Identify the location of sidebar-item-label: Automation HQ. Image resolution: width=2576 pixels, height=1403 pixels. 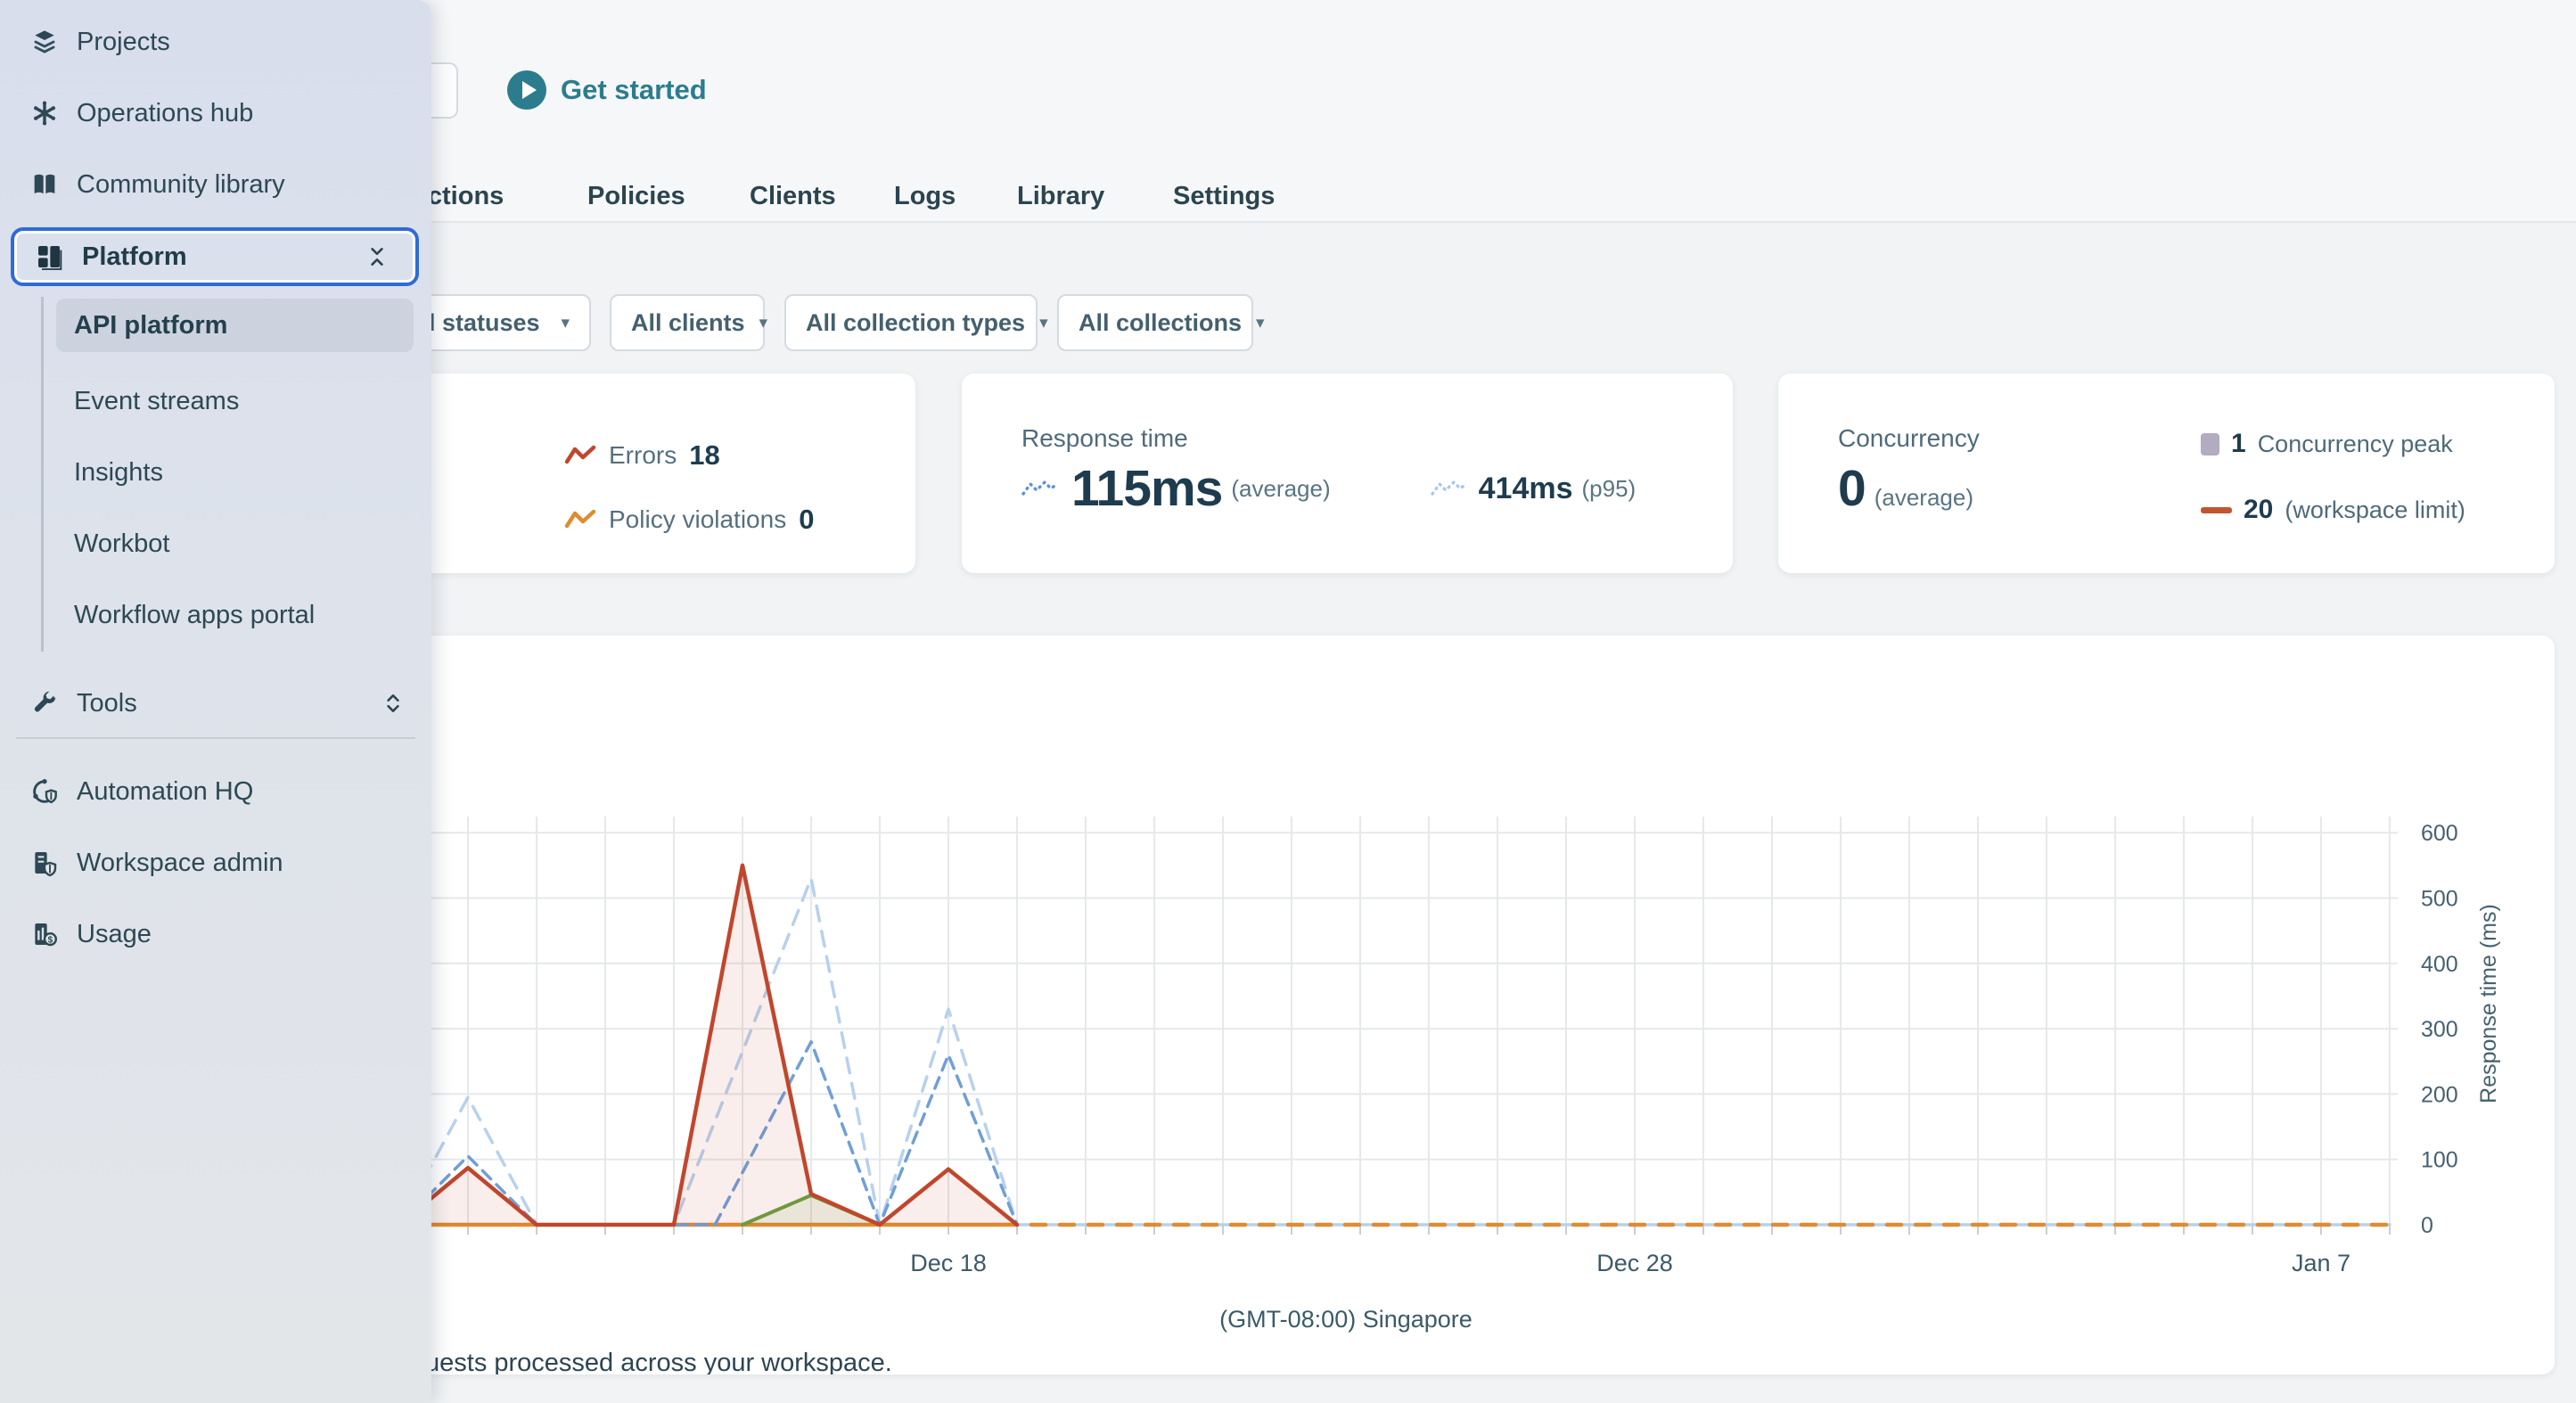
(165, 791).